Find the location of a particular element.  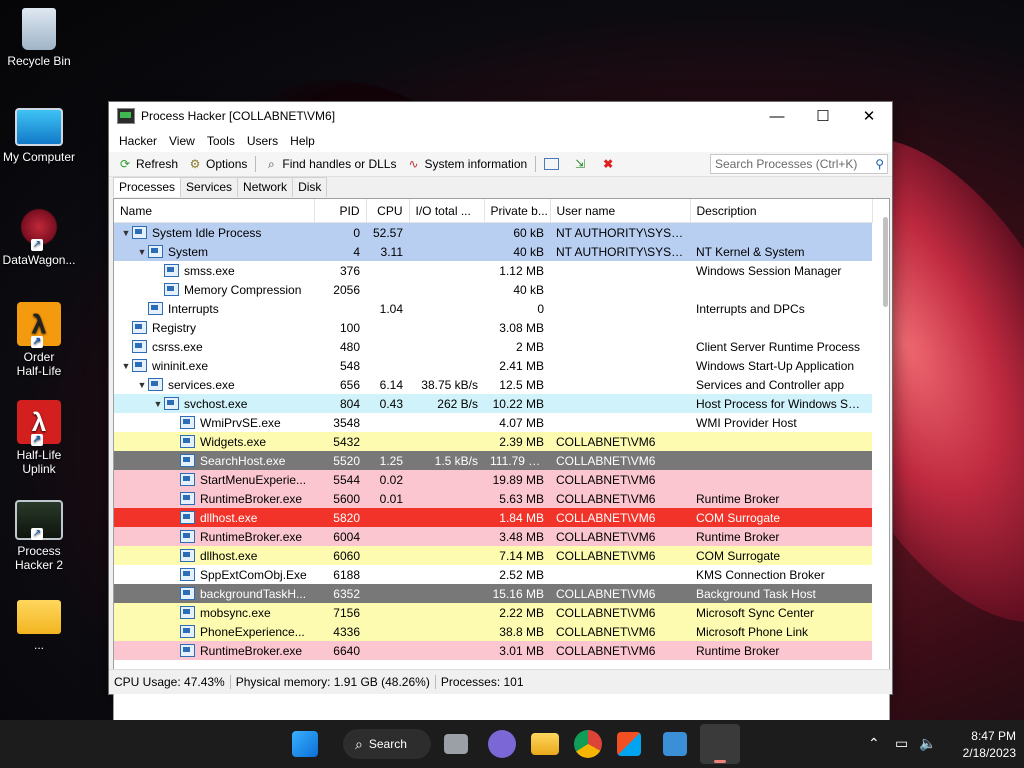

status-process-count: Processes: 101 is located at coordinates (482, 682).